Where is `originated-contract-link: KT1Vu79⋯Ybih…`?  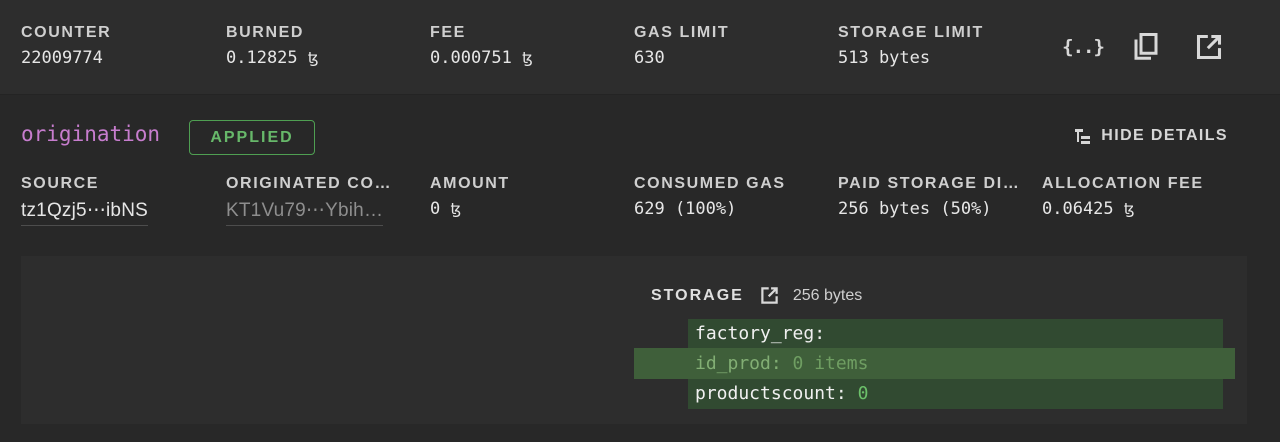 originated-contract-link: KT1Vu79⋯Ybih… is located at coordinates (305, 212).